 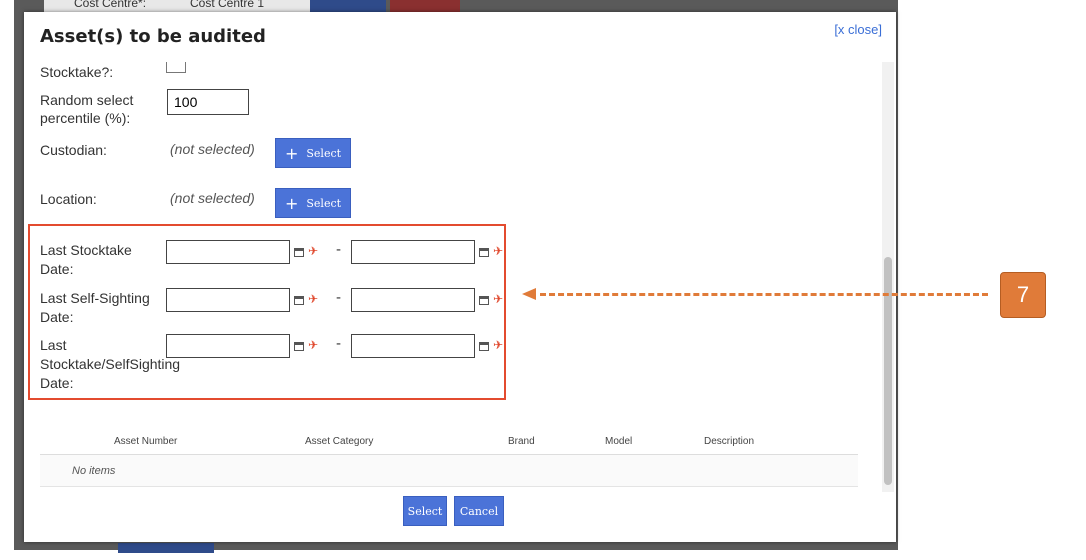 What do you see at coordinates (166, 548) in the screenshot?
I see `background-bottom-button` at bounding box center [166, 548].